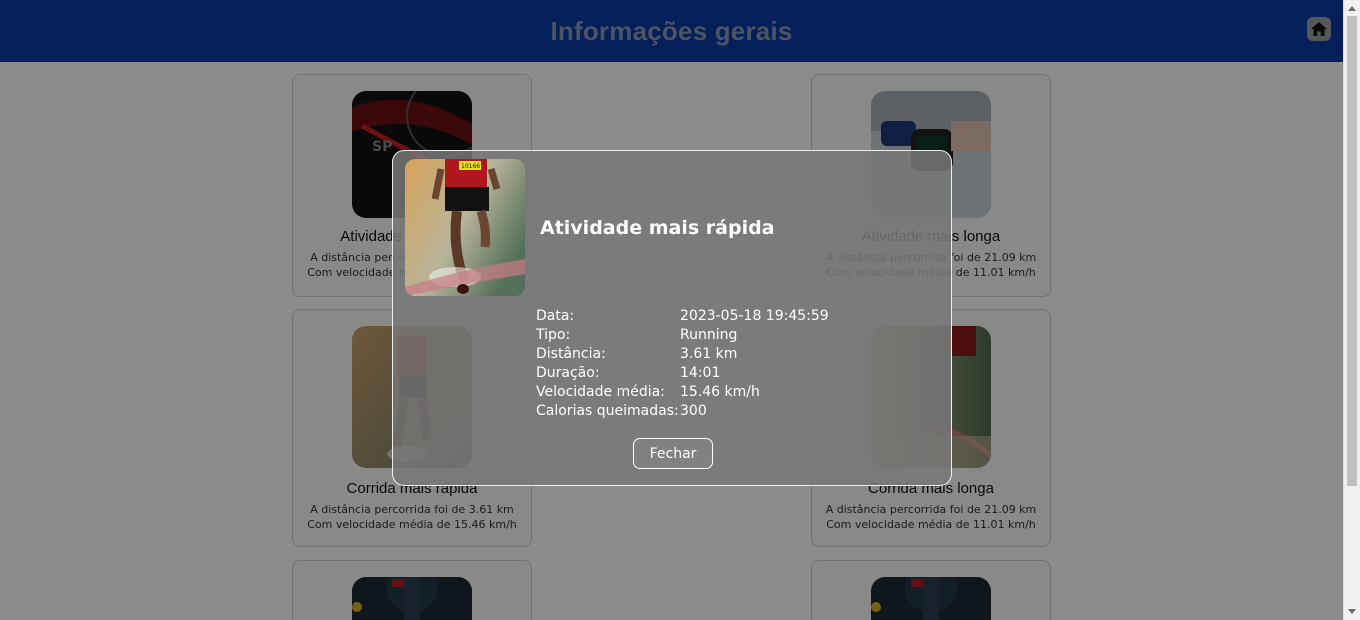  Describe the element at coordinates (607, 411) in the screenshot. I see `detail-label: Calorias queimadas:` at that location.